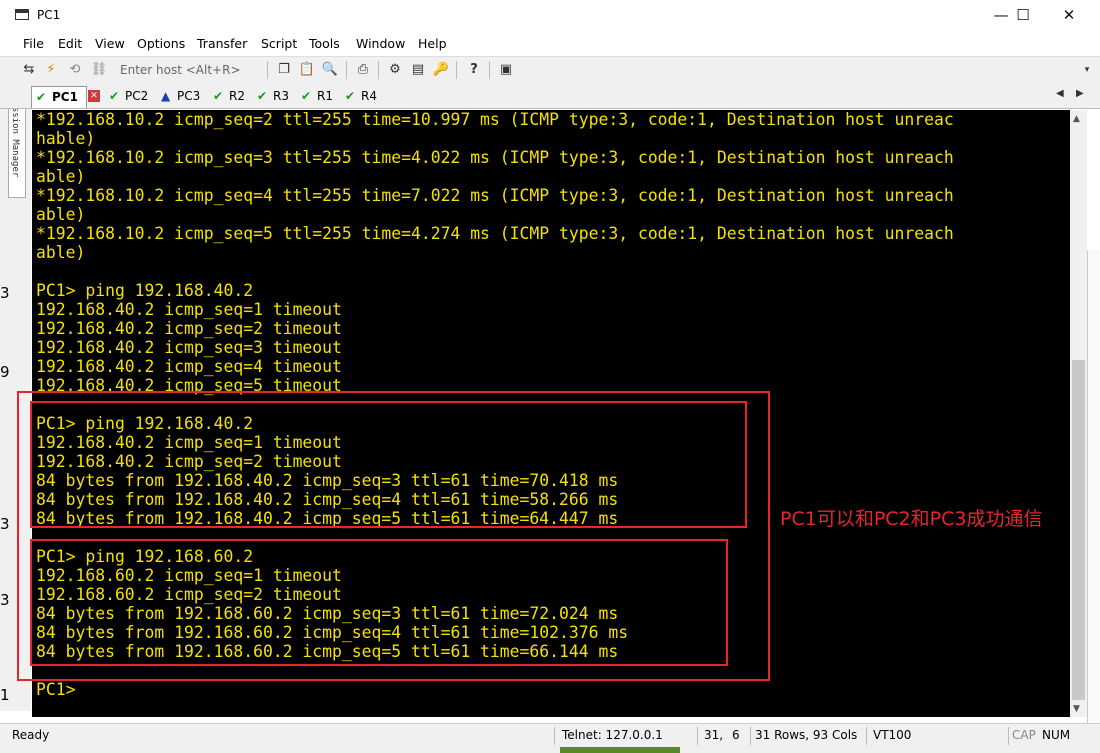 This screenshot has height=753, width=1100. Describe the element at coordinates (110, 43) in the screenshot. I see `menu-view: View` at that location.